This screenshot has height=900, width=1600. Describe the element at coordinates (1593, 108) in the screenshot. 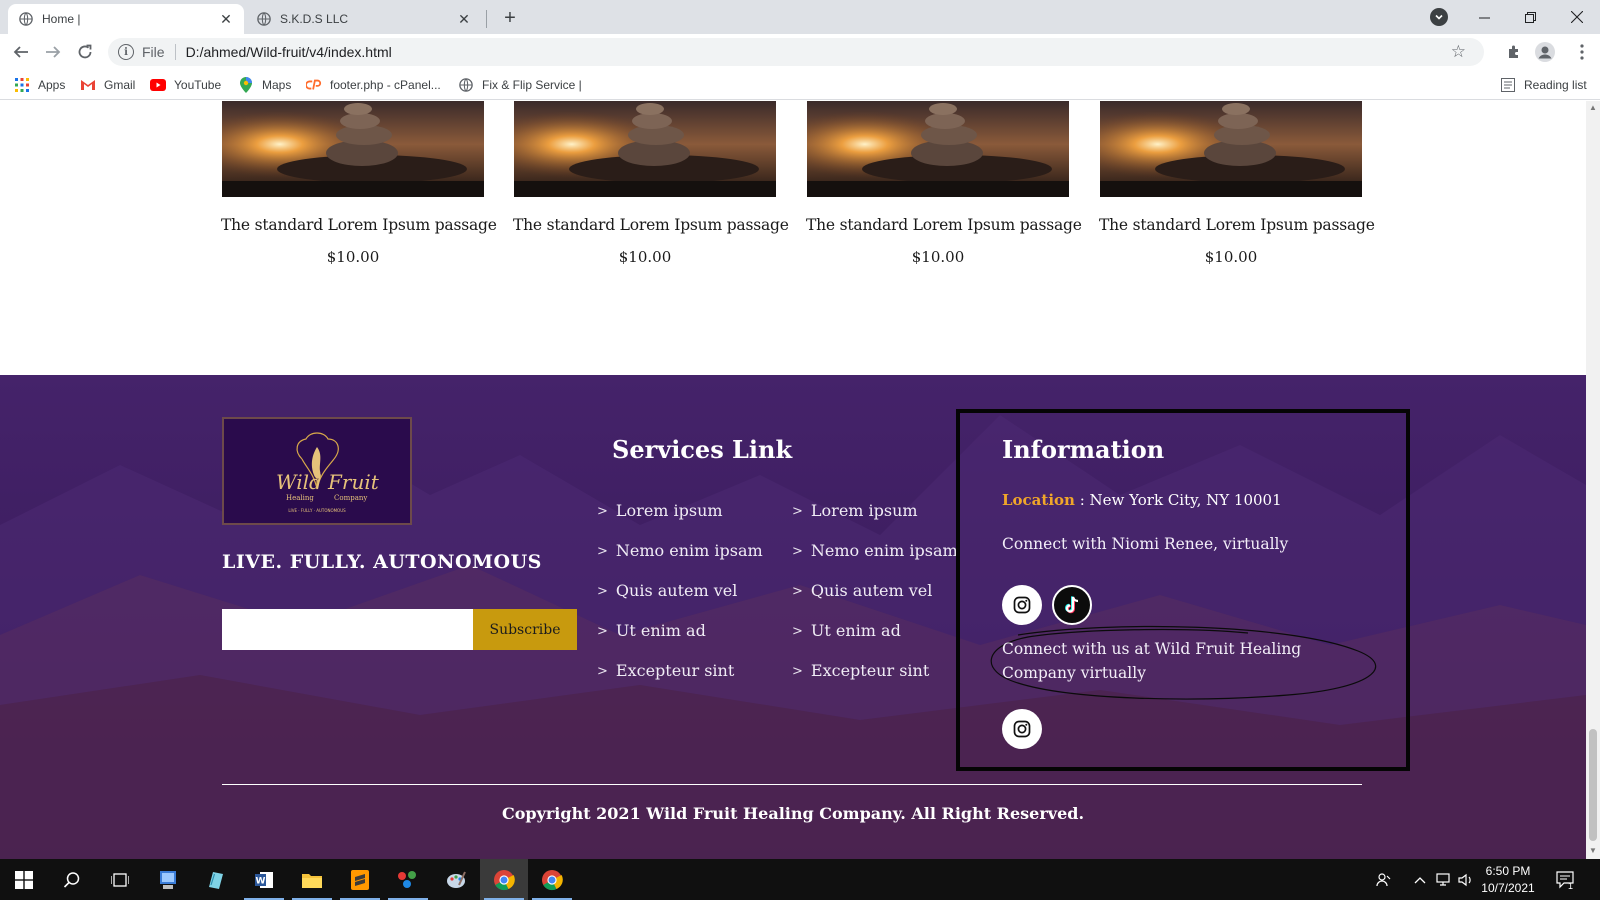

I see `scroll-up-arrow-icon: ▲` at that location.